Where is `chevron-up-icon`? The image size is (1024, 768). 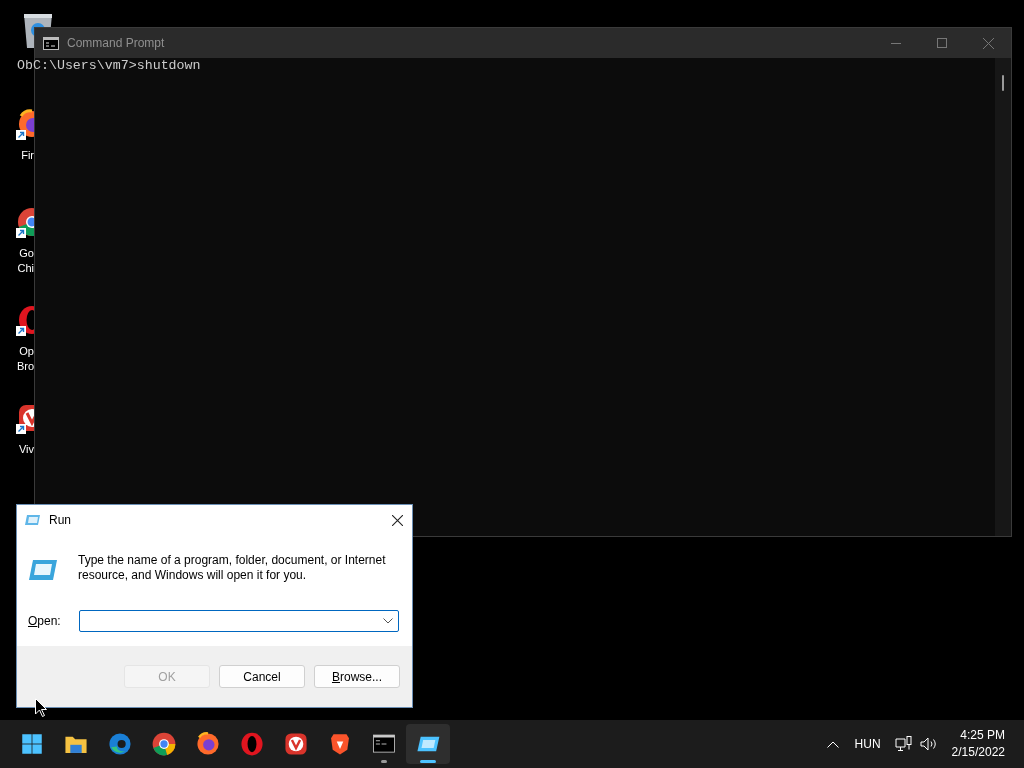
chevron-up-icon is located at coordinates (832, 744).